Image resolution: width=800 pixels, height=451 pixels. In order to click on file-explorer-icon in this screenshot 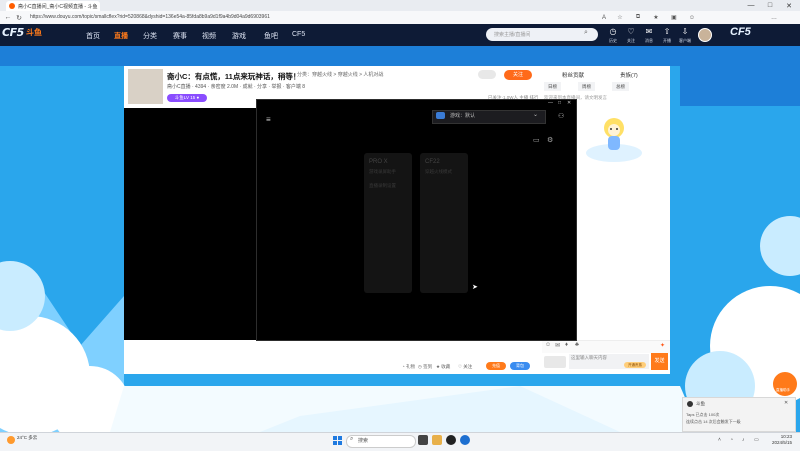, I will do `click(437, 440)`.